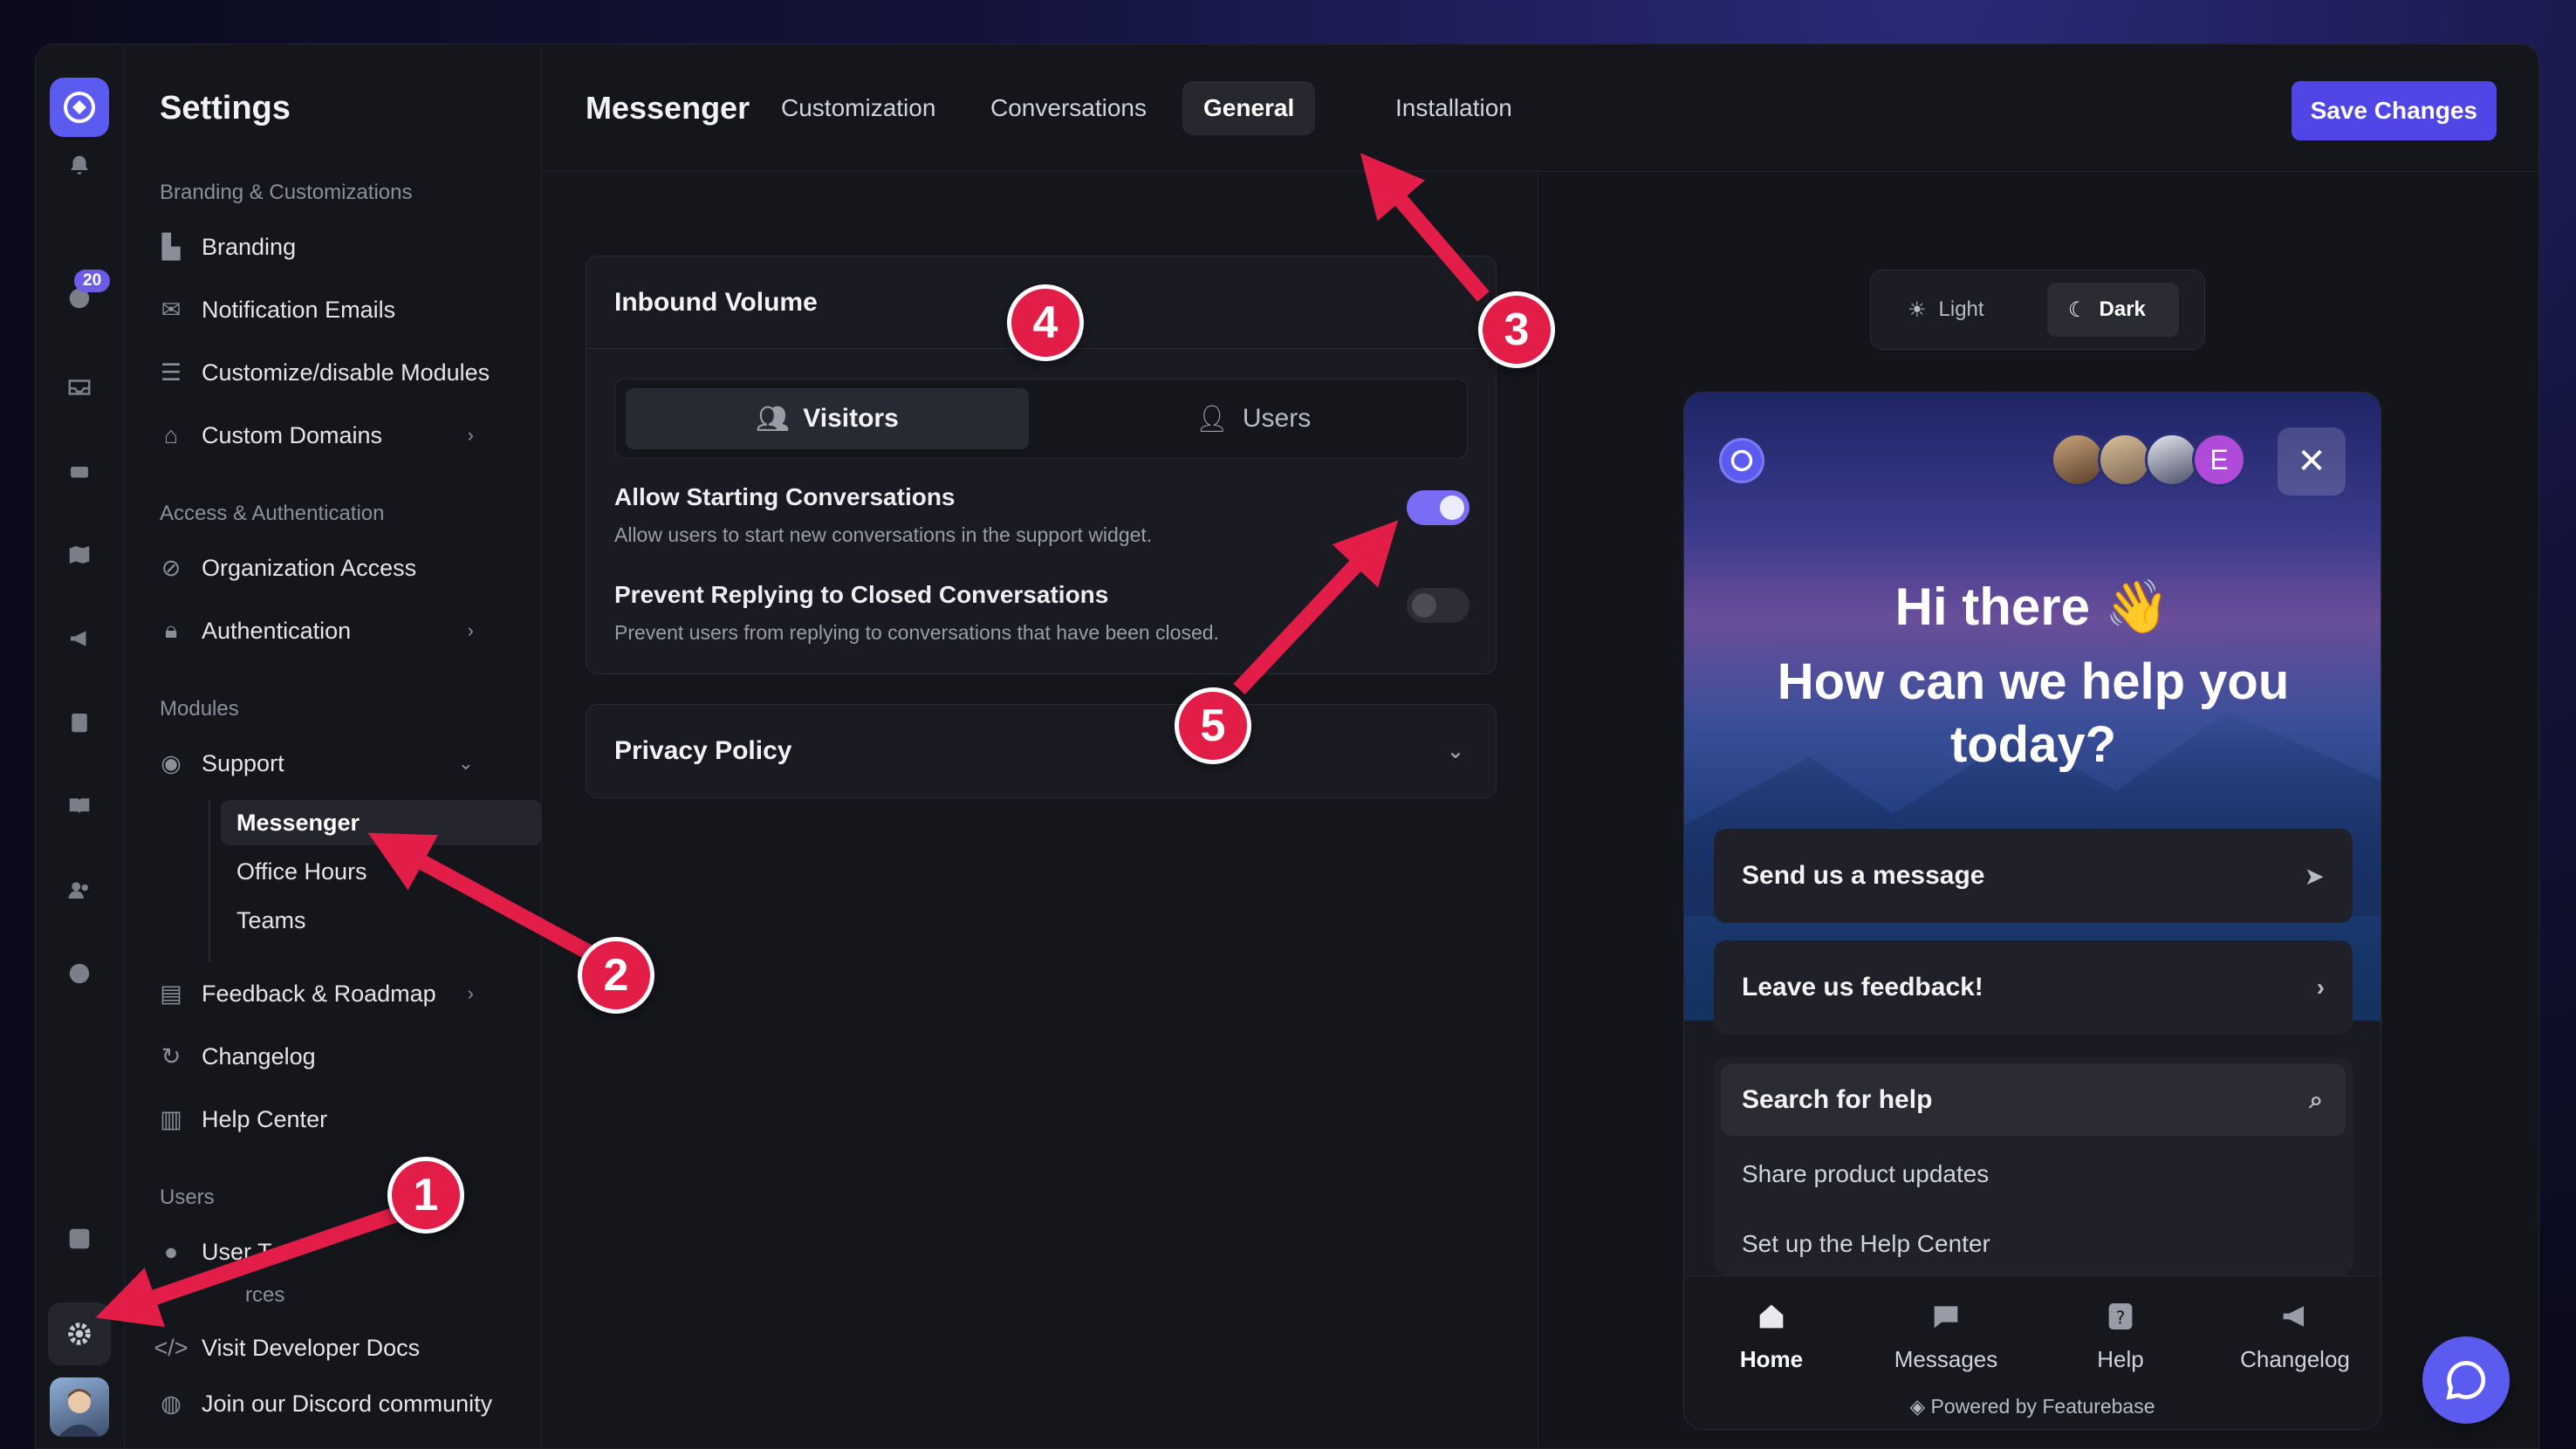 Image resolution: width=2576 pixels, height=1449 pixels. Describe the element at coordinates (1213, 726) in the screenshot. I see `annotation-number: 5` at that location.